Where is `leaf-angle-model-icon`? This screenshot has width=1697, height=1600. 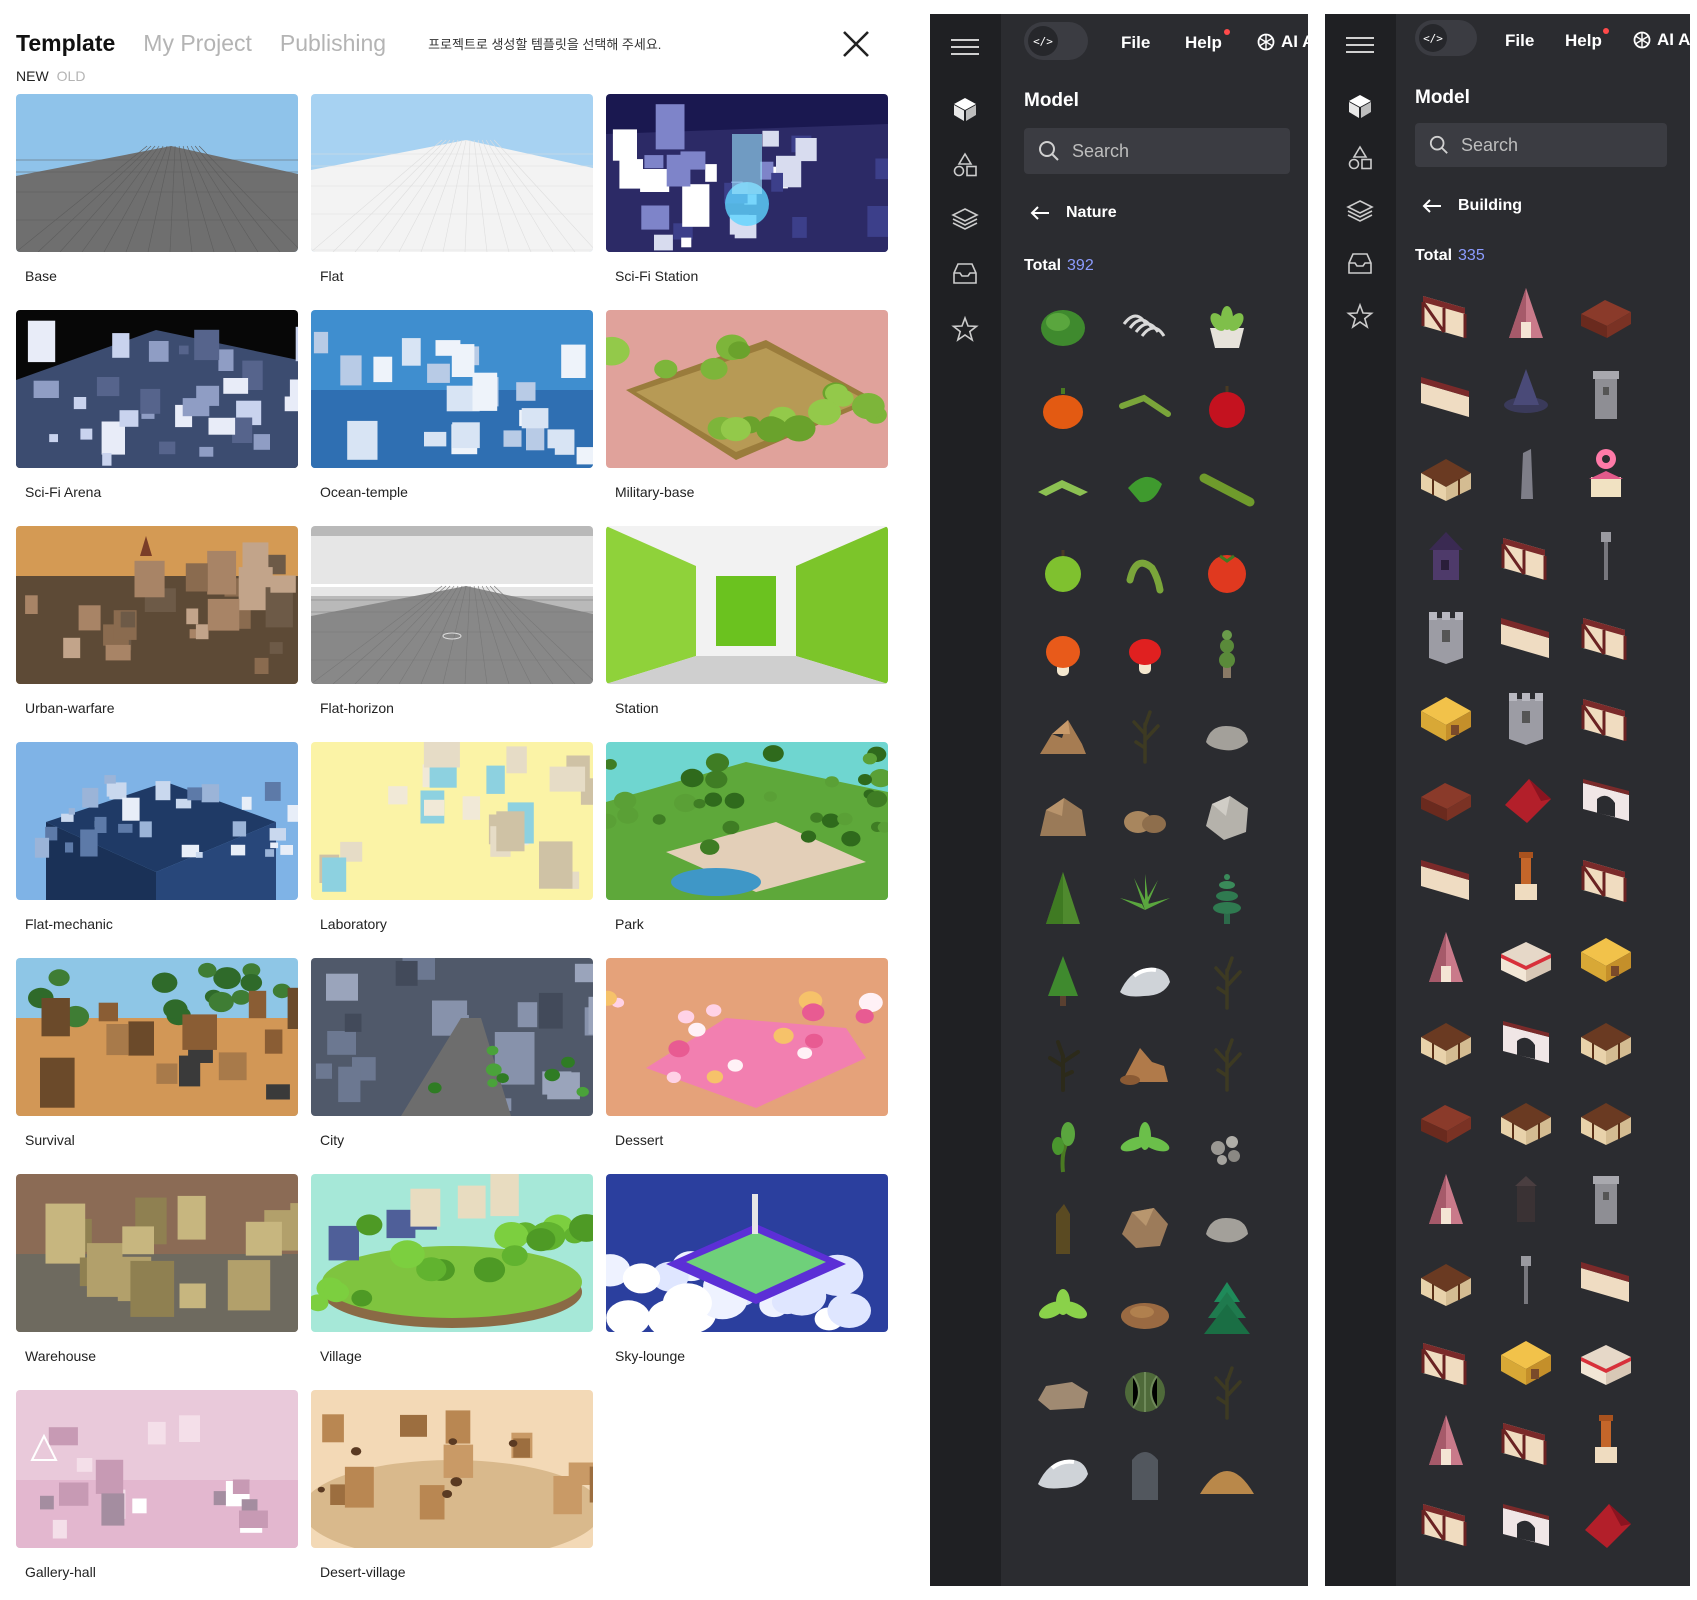
leaf-angle-model-icon is located at coordinates (1063, 489).